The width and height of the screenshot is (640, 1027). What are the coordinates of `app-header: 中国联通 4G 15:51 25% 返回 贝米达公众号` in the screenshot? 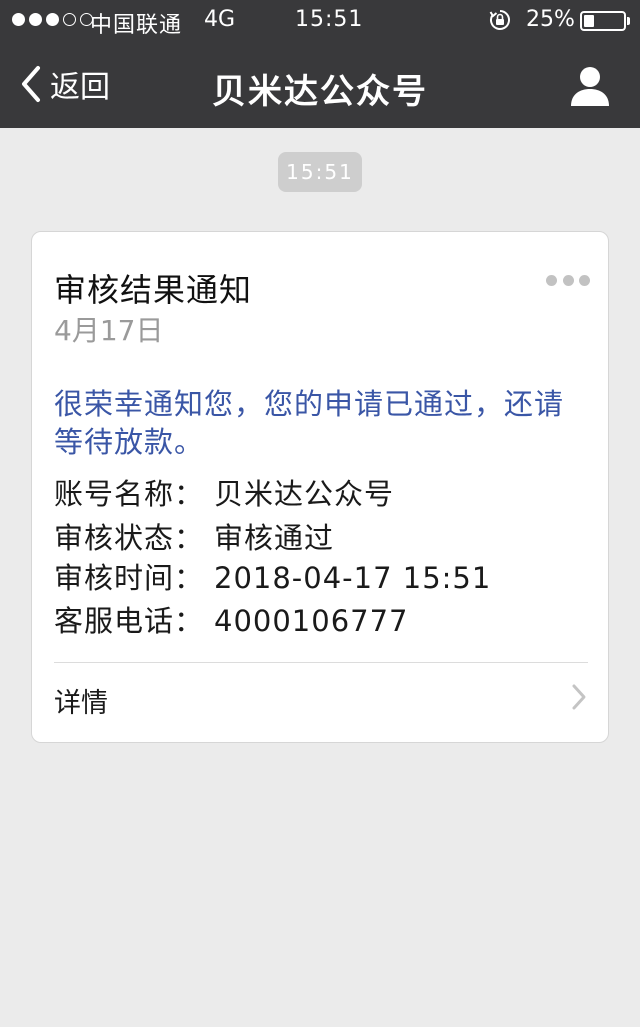 It's located at (320, 64).